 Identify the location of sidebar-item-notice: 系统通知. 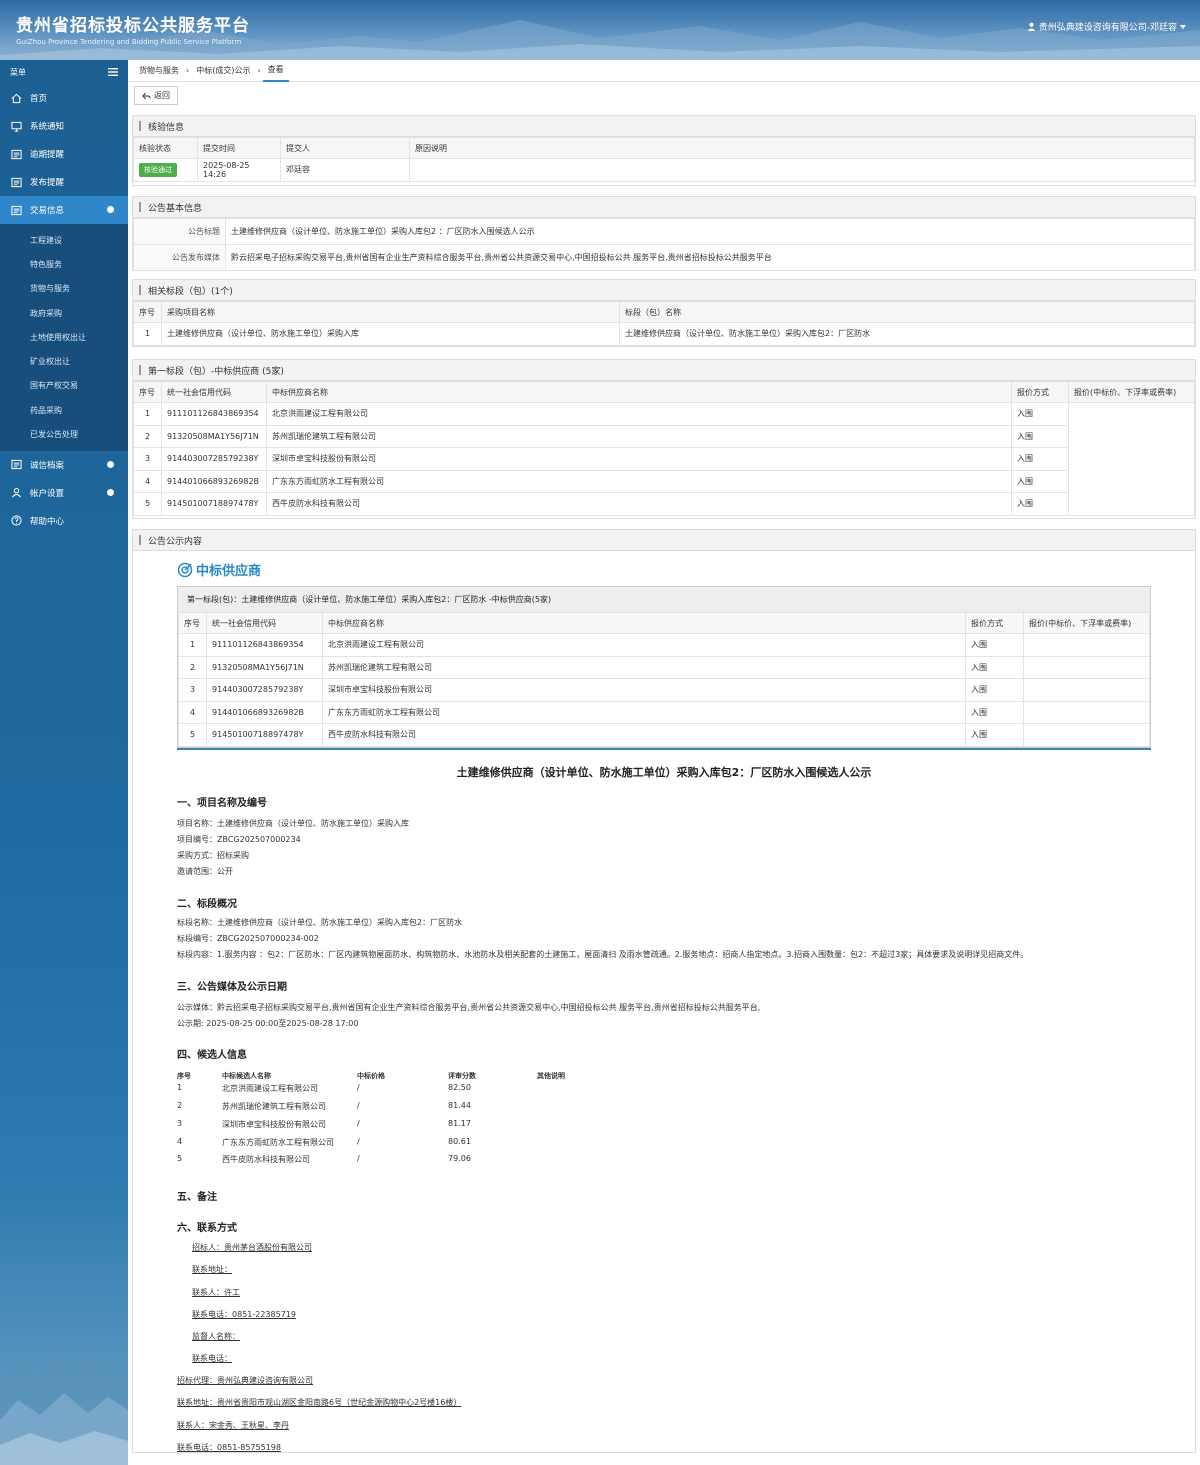
(64, 126).